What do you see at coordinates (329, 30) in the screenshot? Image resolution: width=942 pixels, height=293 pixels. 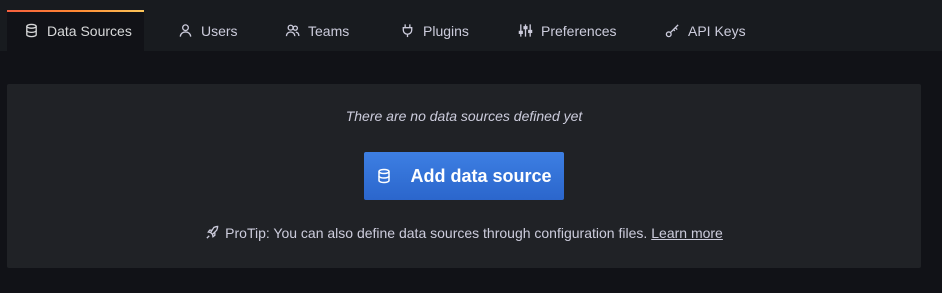 I see `tab-label: Teams` at bounding box center [329, 30].